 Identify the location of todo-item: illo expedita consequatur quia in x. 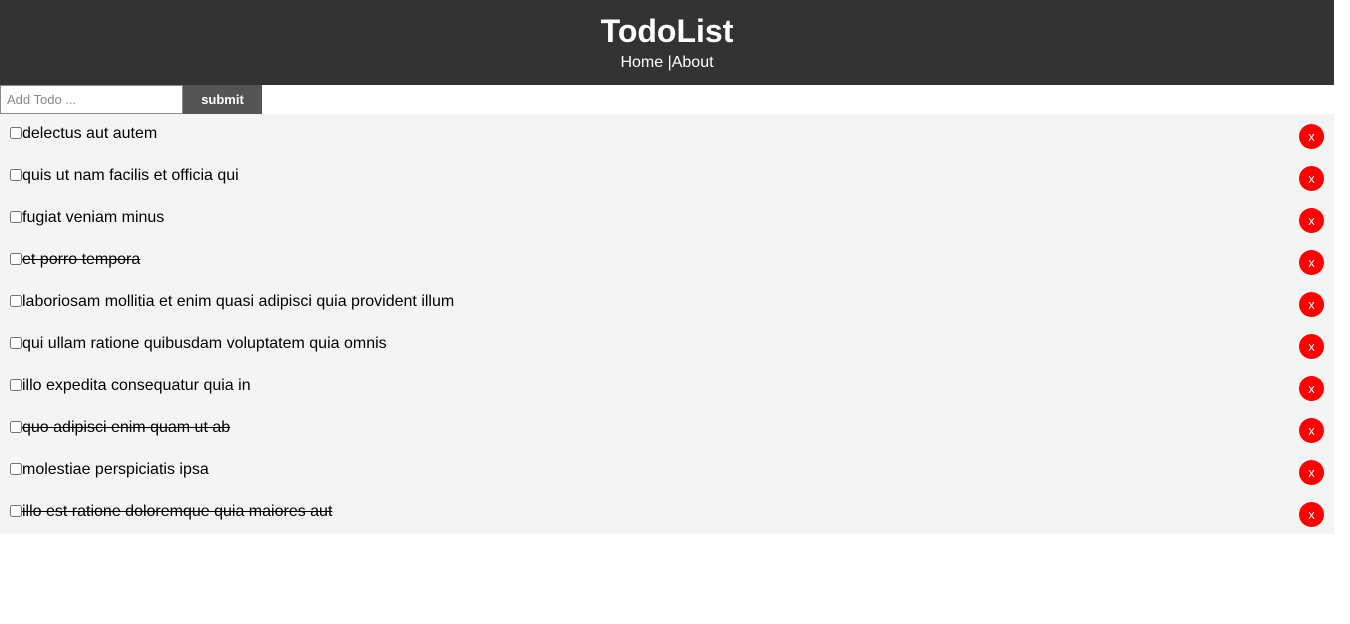
(667, 387).